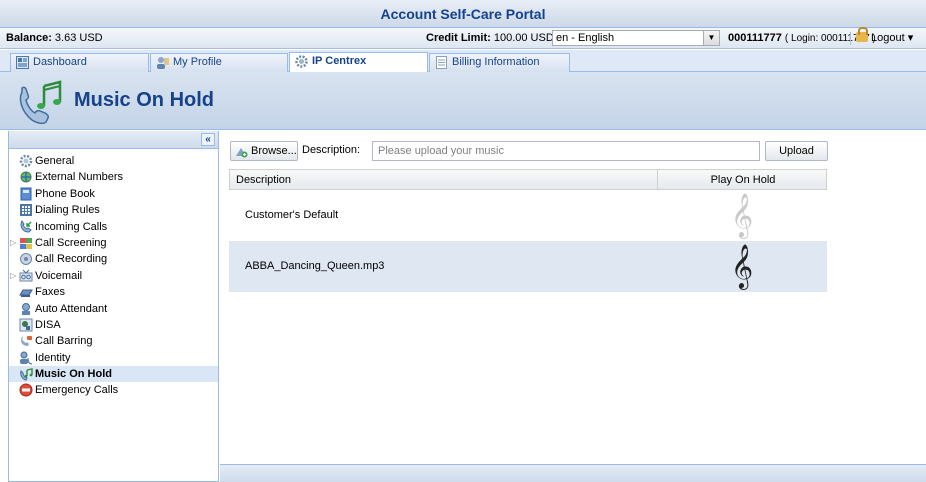  I want to click on incoming-call-icon, so click(26, 226).